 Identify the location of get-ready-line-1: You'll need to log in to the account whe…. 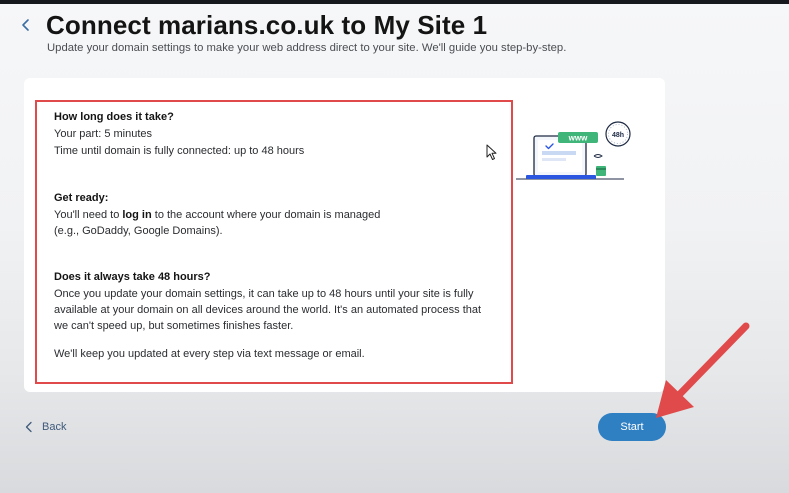
(217, 215).